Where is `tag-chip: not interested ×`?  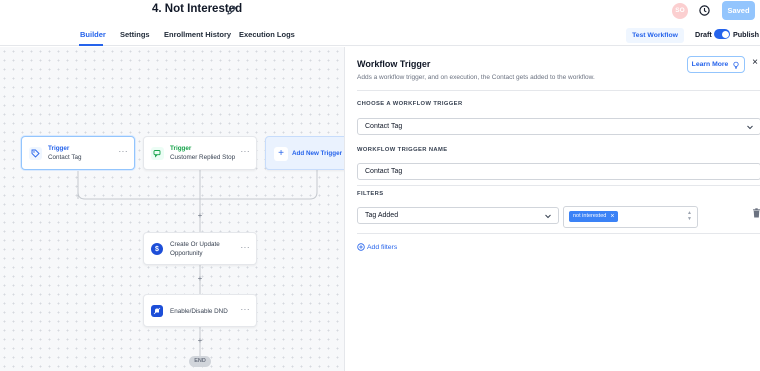
tag-chip: not interested × is located at coordinates (594, 216).